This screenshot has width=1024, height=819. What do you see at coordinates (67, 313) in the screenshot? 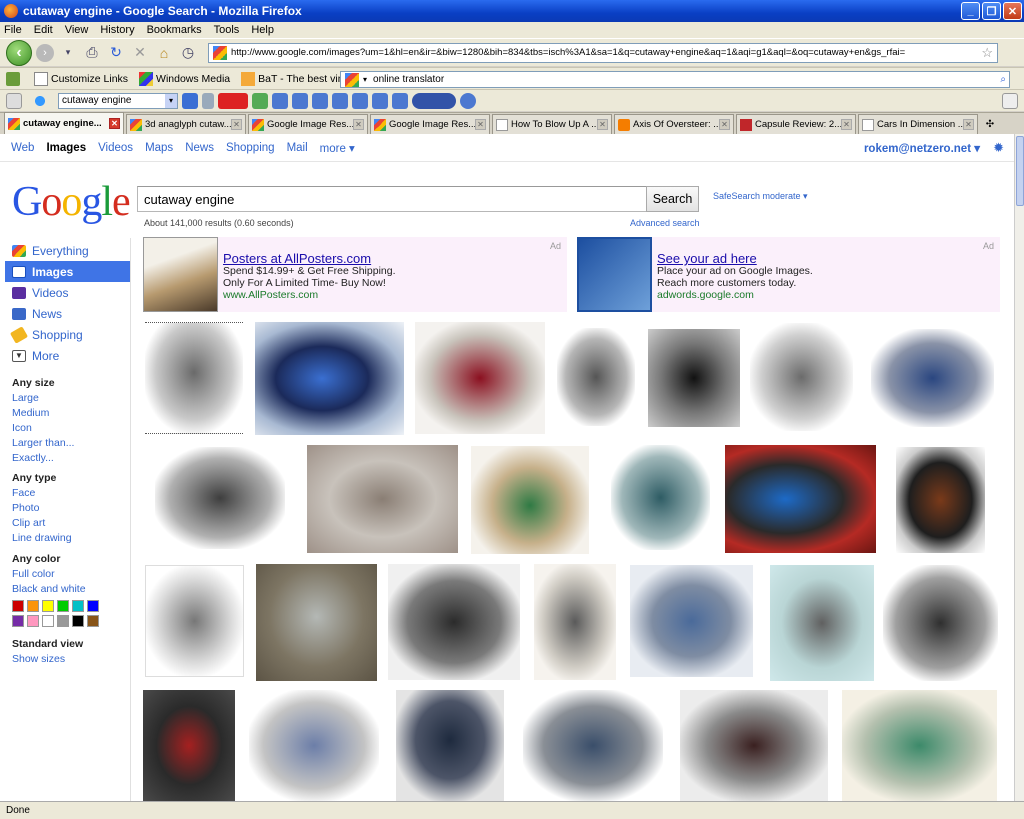
I see `nav-news: News` at bounding box center [67, 313].